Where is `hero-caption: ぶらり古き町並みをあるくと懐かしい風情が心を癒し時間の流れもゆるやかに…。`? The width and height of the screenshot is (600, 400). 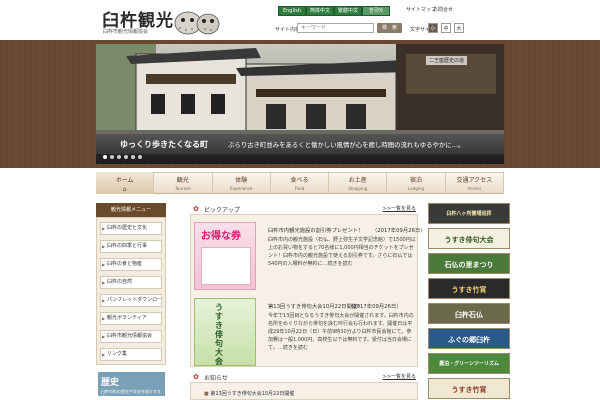 hero-caption: ぶらり古き町並みをあるくと懐かしい風情が心を癒し時間の流れもゆるやかに…。 is located at coordinates (346, 145).